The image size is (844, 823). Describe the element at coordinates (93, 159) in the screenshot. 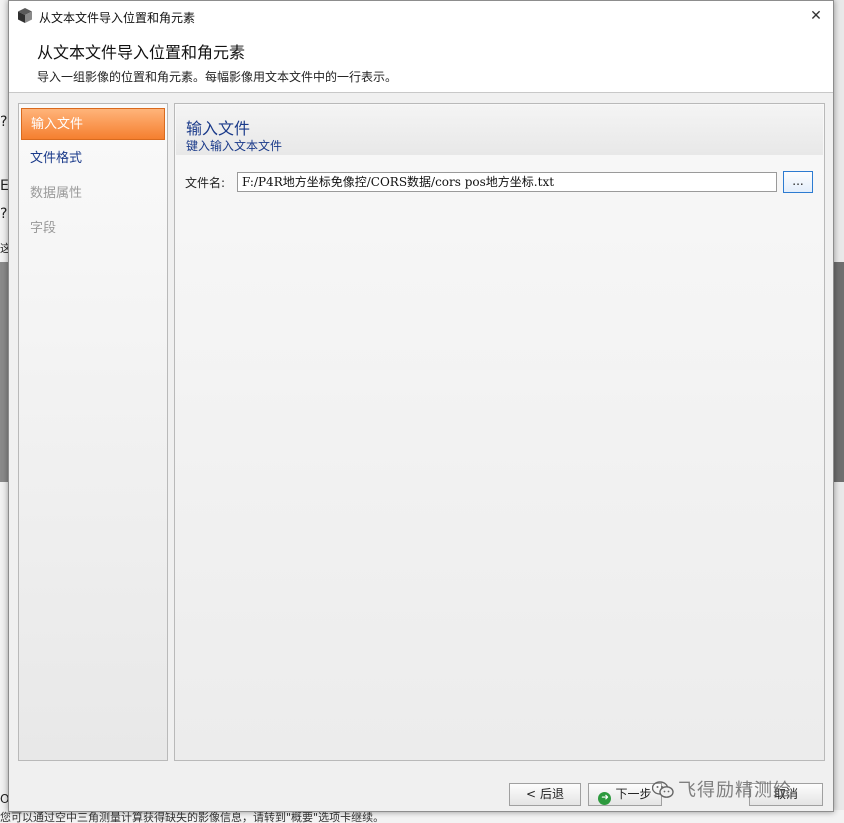

I see `nav-item-file-format: 文件格式` at that location.